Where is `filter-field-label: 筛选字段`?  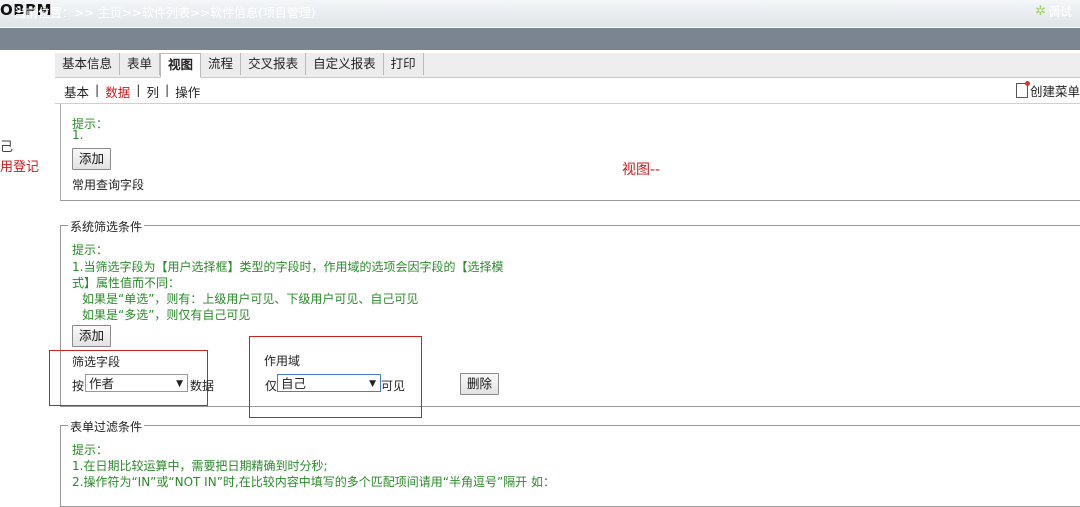
filter-field-label: 筛选字段 is located at coordinates (96, 362).